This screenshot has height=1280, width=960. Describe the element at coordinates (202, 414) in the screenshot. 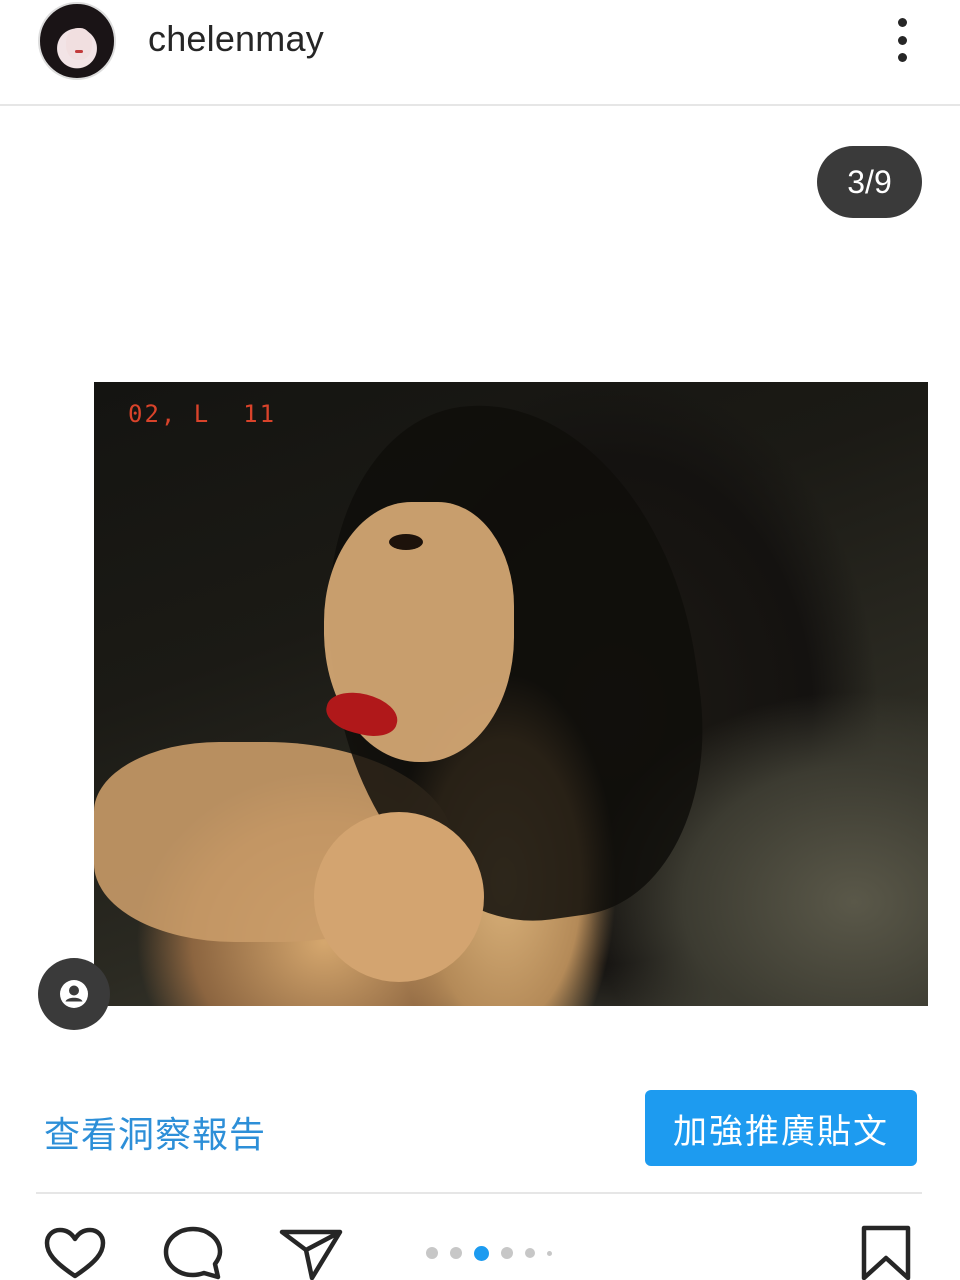

I see `photo-date-stamp: 02, L 11` at that location.